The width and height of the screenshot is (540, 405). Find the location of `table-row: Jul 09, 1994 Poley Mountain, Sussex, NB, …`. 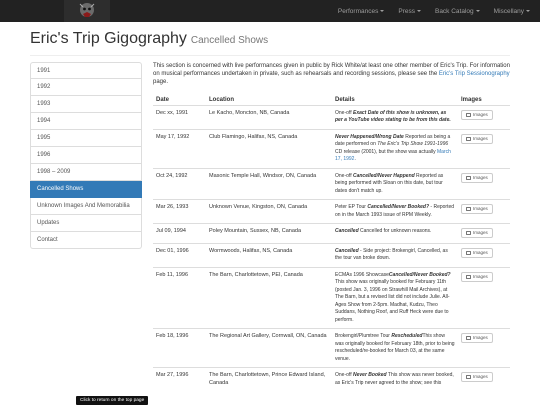

table-row: Jul 09, 1994 Poley Mountain, Sussex, NB, … is located at coordinates (331, 233).